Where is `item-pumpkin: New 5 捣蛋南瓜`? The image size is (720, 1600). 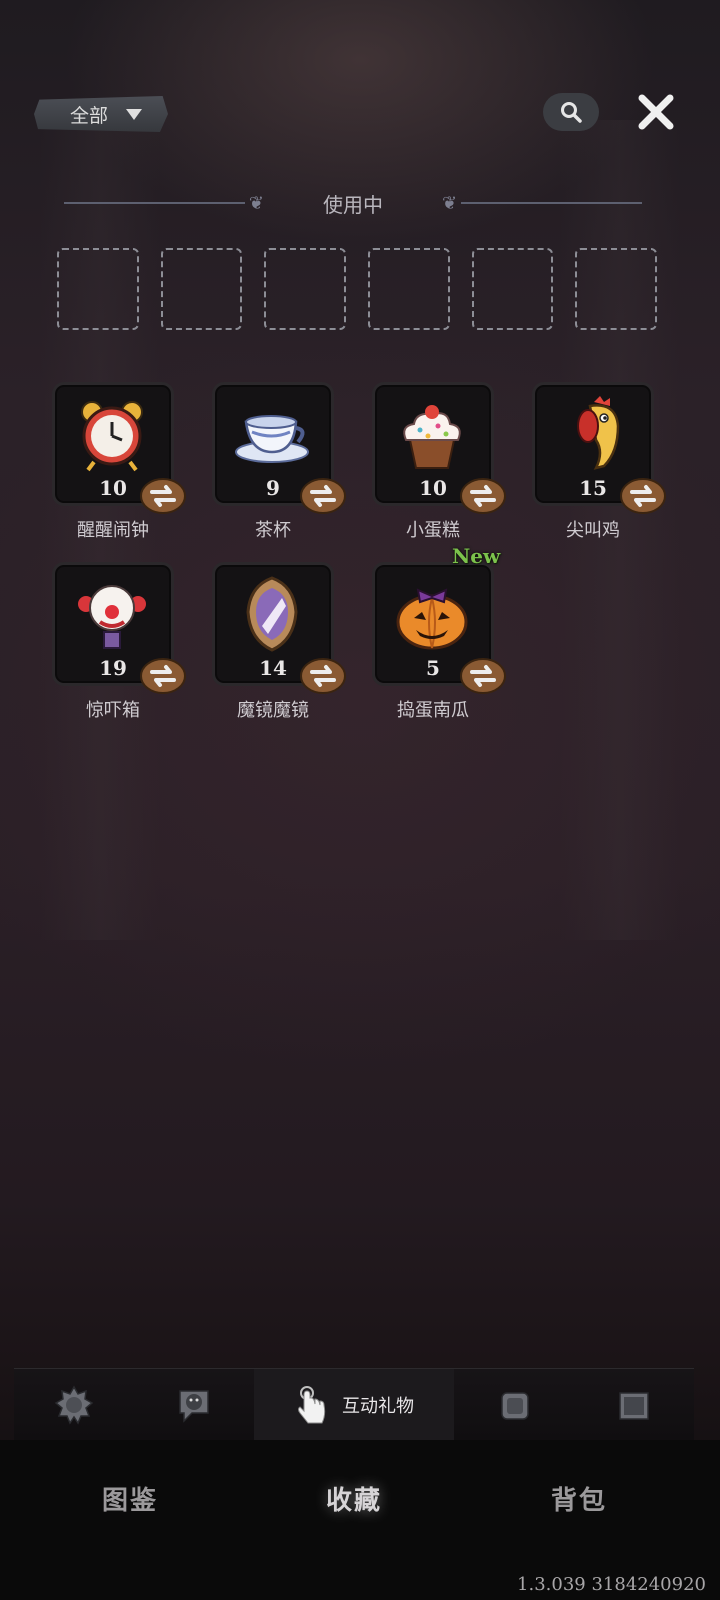
item-pumpkin: New 5 捣蛋南瓜 is located at coordinates (439, 632).